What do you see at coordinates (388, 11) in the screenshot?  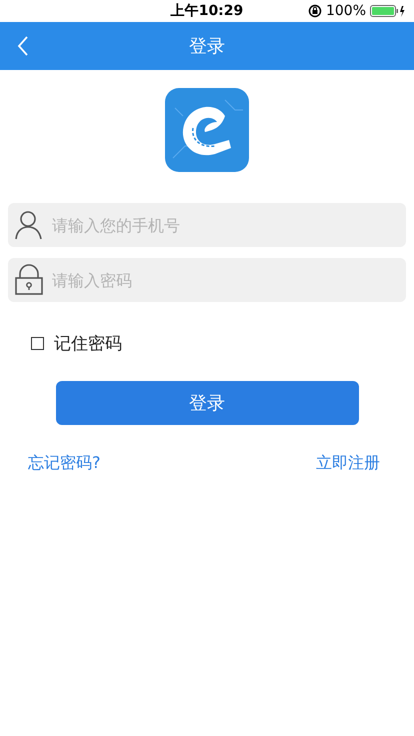 I see `battery-icon` at bounding box center [388, 11].